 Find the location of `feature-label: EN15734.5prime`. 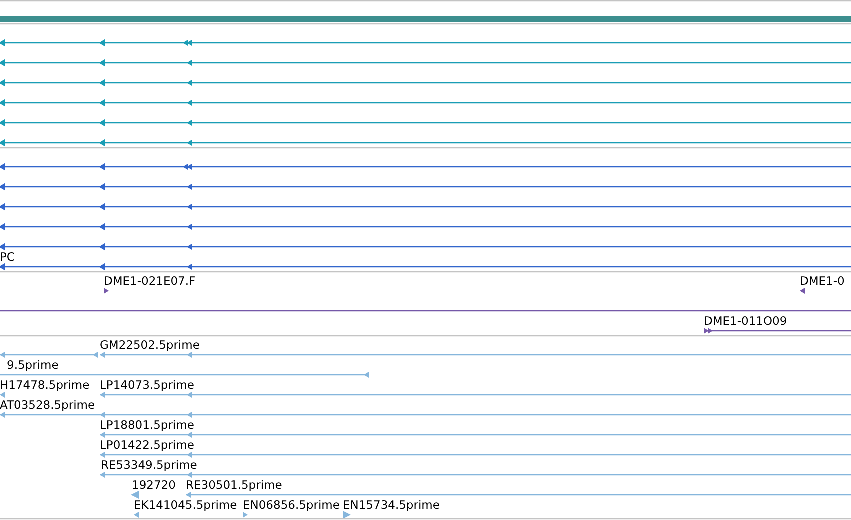

feature-label: EN15734.5prime is located at coordinates (391, 505).